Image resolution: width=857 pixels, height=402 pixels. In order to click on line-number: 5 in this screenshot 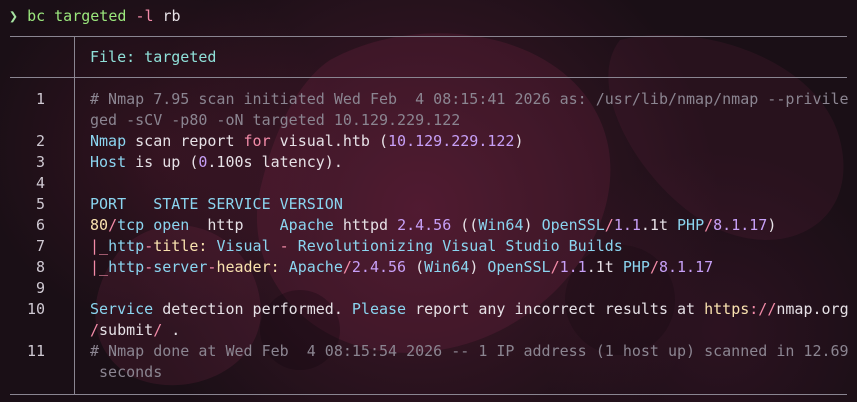, I will do `click(40, 204)`.